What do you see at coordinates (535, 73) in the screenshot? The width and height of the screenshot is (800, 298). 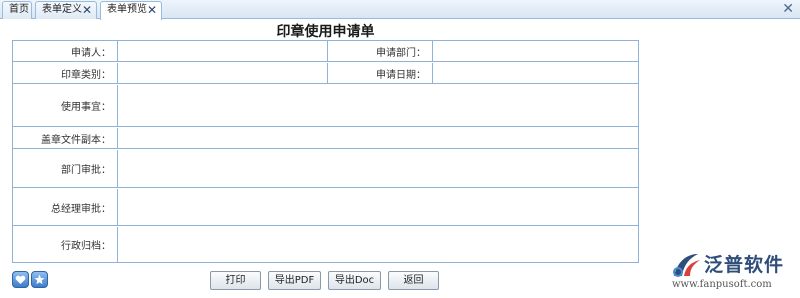 I see `apply-date-field` at bounding box center [535, 73].